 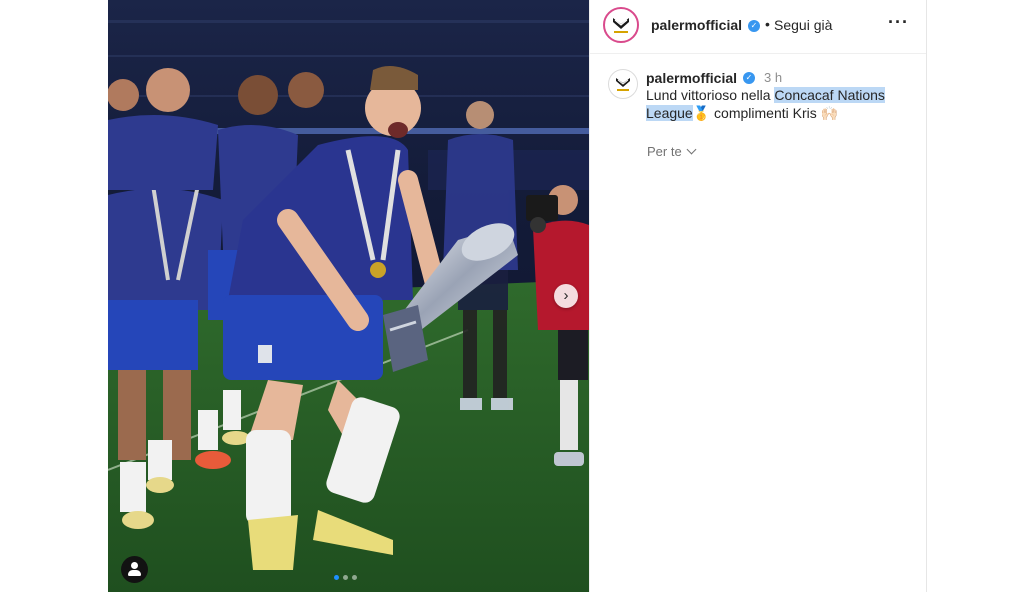 What do you see at coordinates (691, 78) in the screenshot?
I see `caption-username: palermofficial` at bounding box center [691, 78].